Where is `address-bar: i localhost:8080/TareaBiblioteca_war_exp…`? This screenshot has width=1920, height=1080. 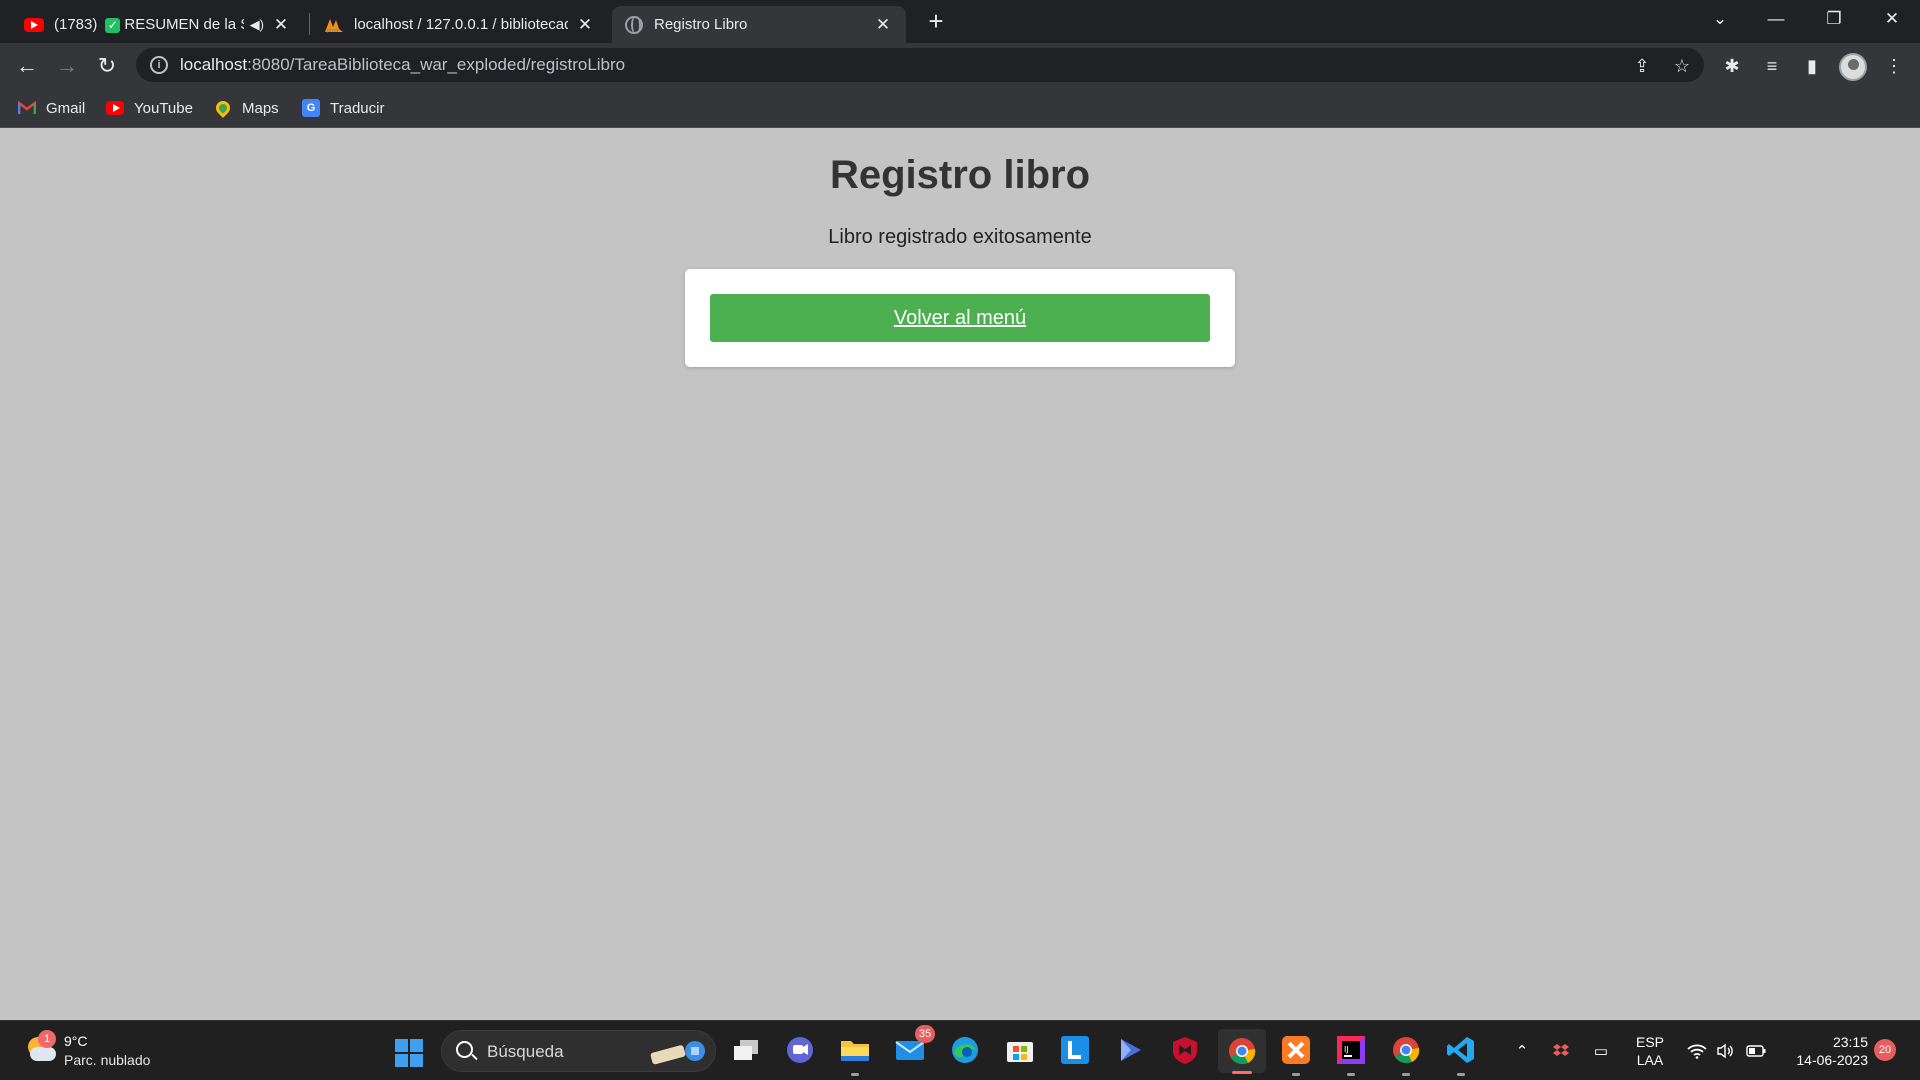 address-bar: i localhost:8080/TareaBiblioteca_war_exp… is located at coordinates (920, 65).